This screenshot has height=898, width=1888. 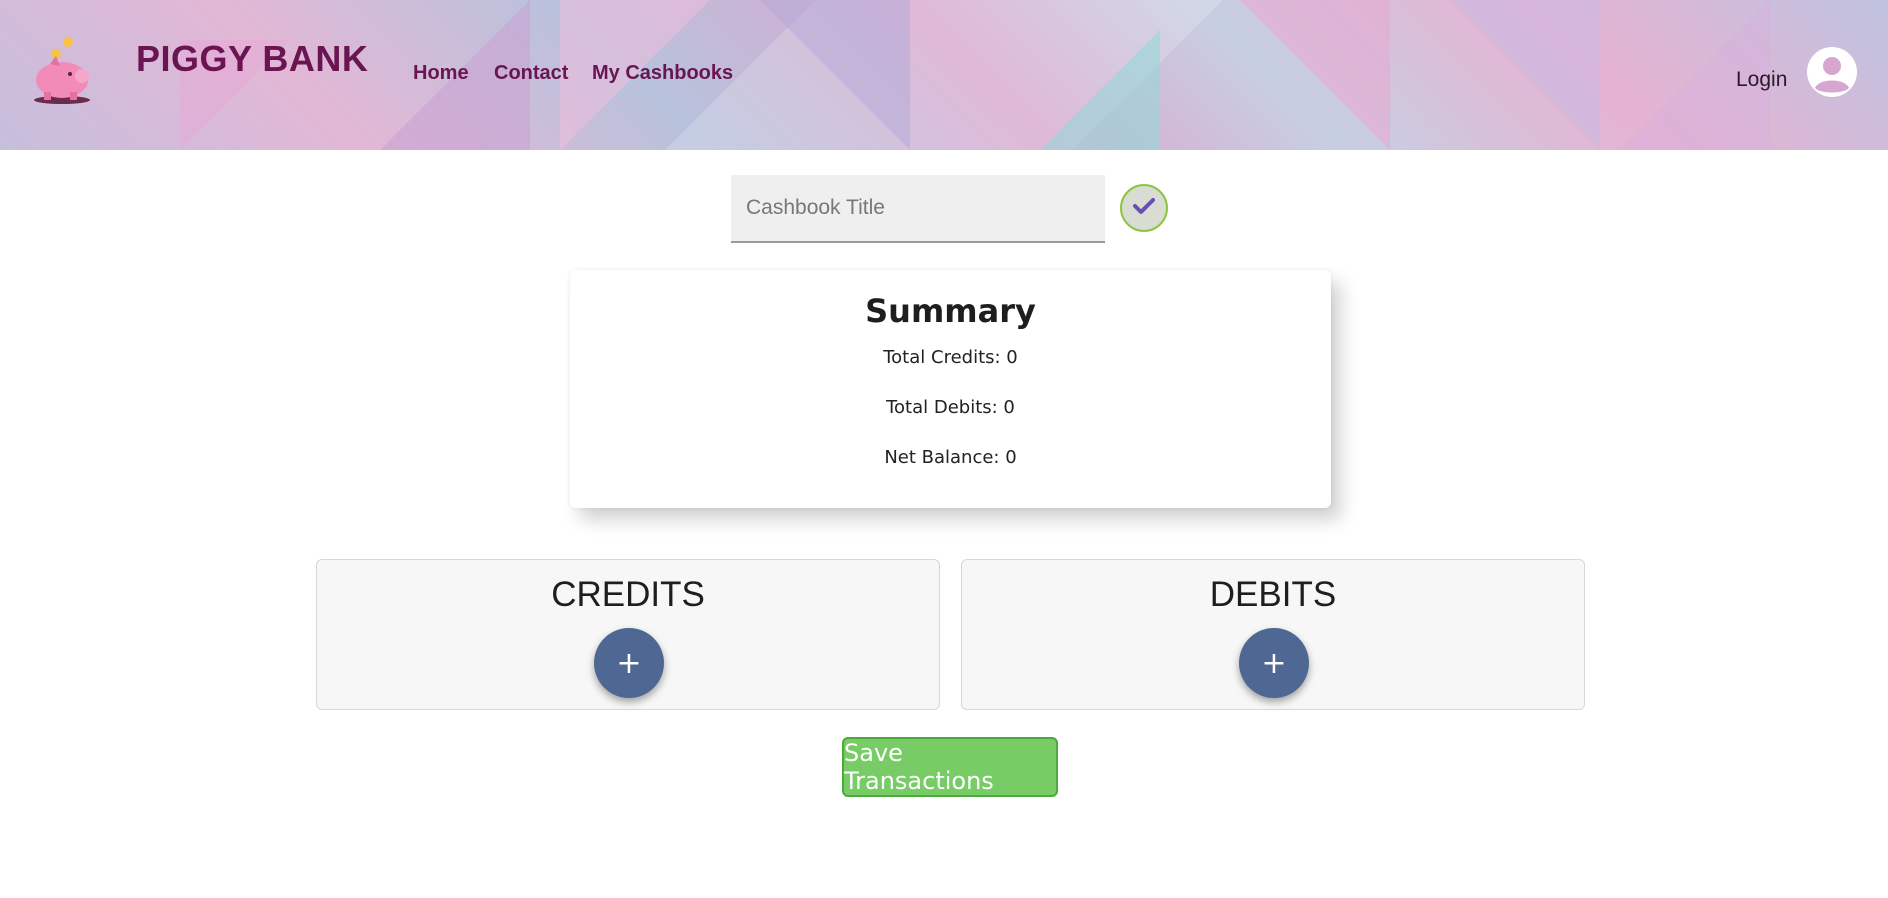 What do you see at coordinates (662, 73) in the screenshot?
I see `nav-my-cashbooks-link: My Cashbooks` at bounding box center [662, 73].